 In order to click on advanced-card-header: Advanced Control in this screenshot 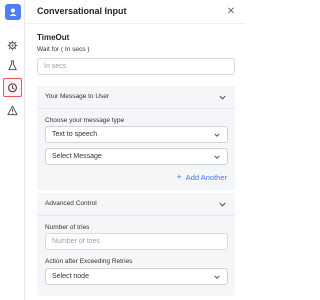, I will do `click(136, 204)`.